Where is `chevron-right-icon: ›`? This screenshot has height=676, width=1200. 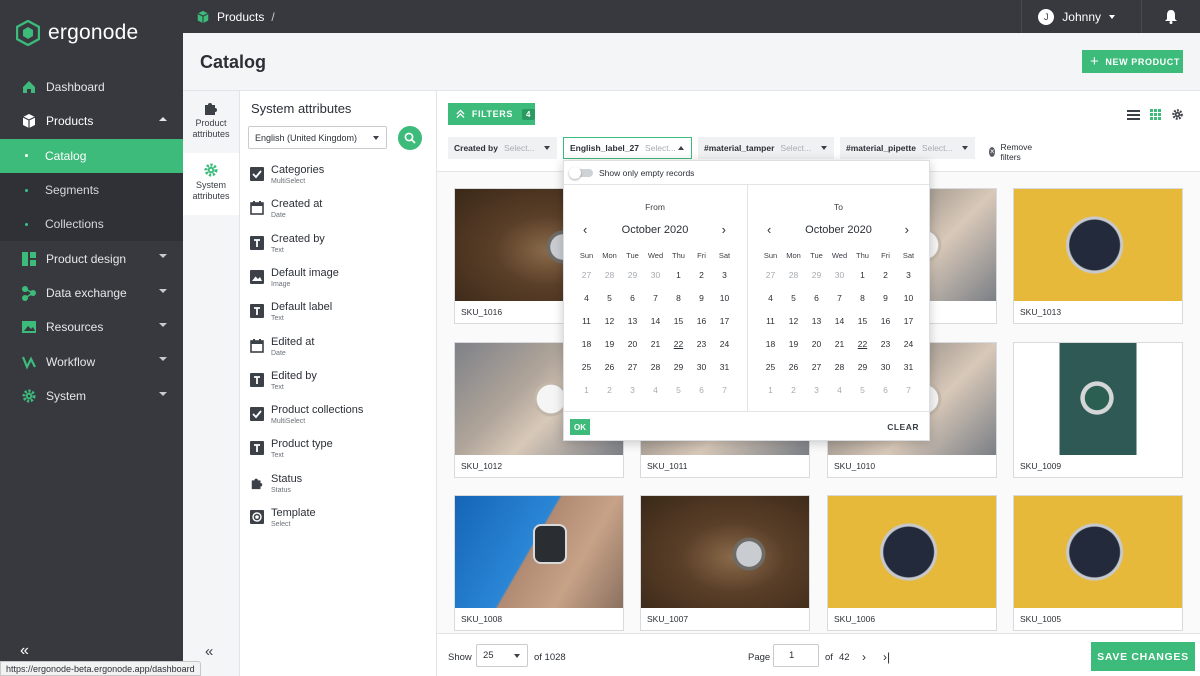 chevron-right-icon: › is located at coordinates (724, 229).